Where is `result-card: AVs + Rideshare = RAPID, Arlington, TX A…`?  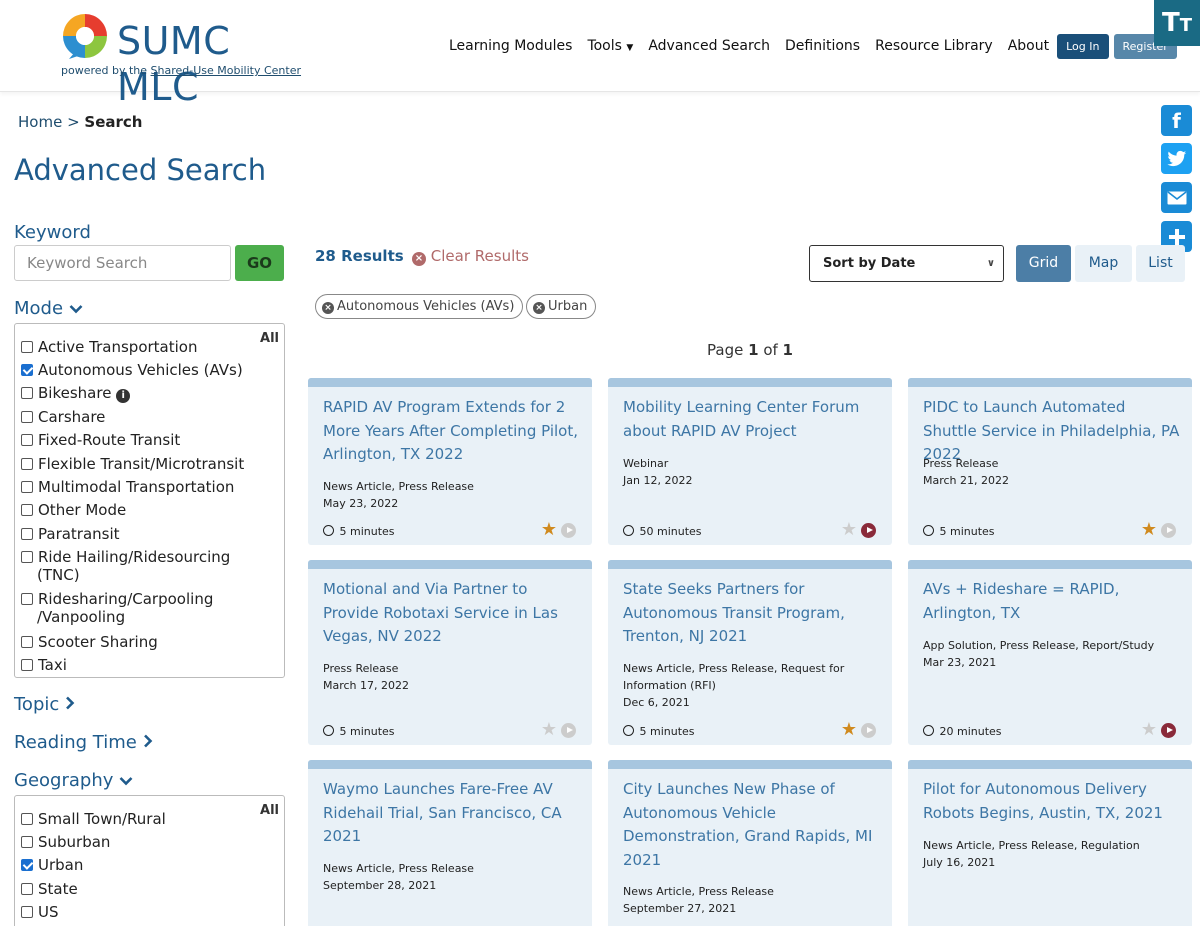
result-card: AVs + Rideshare = RAPID, Arlington, TX A… is located at coordinates (1050, 652).